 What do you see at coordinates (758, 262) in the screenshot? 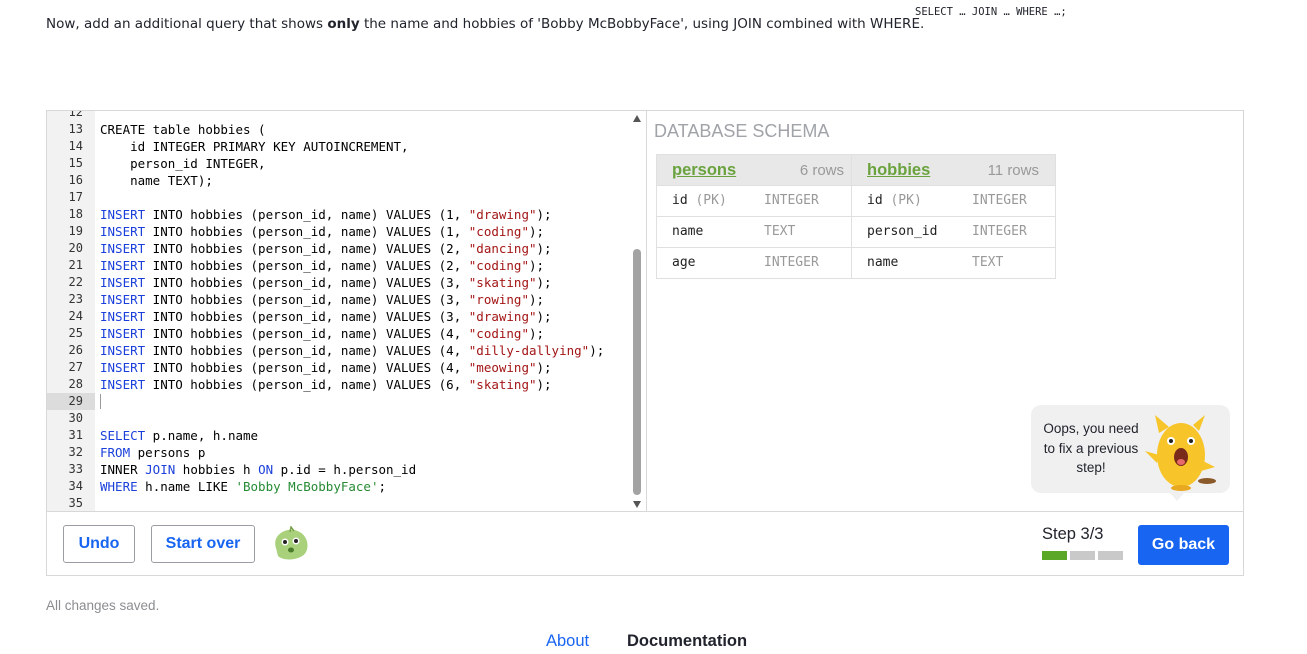
I see `schema-column-row: age INTEGER` at bounding box center [758, 262].